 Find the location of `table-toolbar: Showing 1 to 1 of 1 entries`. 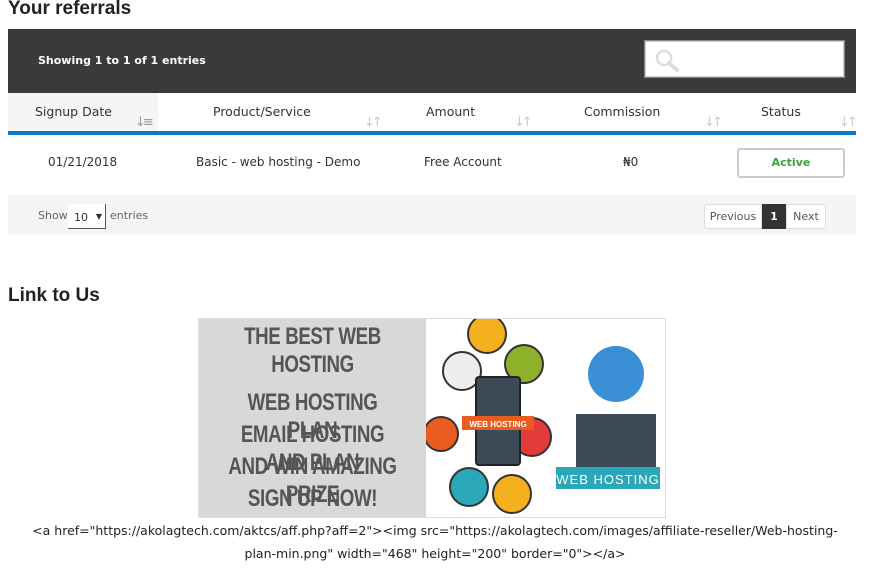

table-toolbar: Showing 1 to 1 of 1 entries is located at coordinates (432, 61).